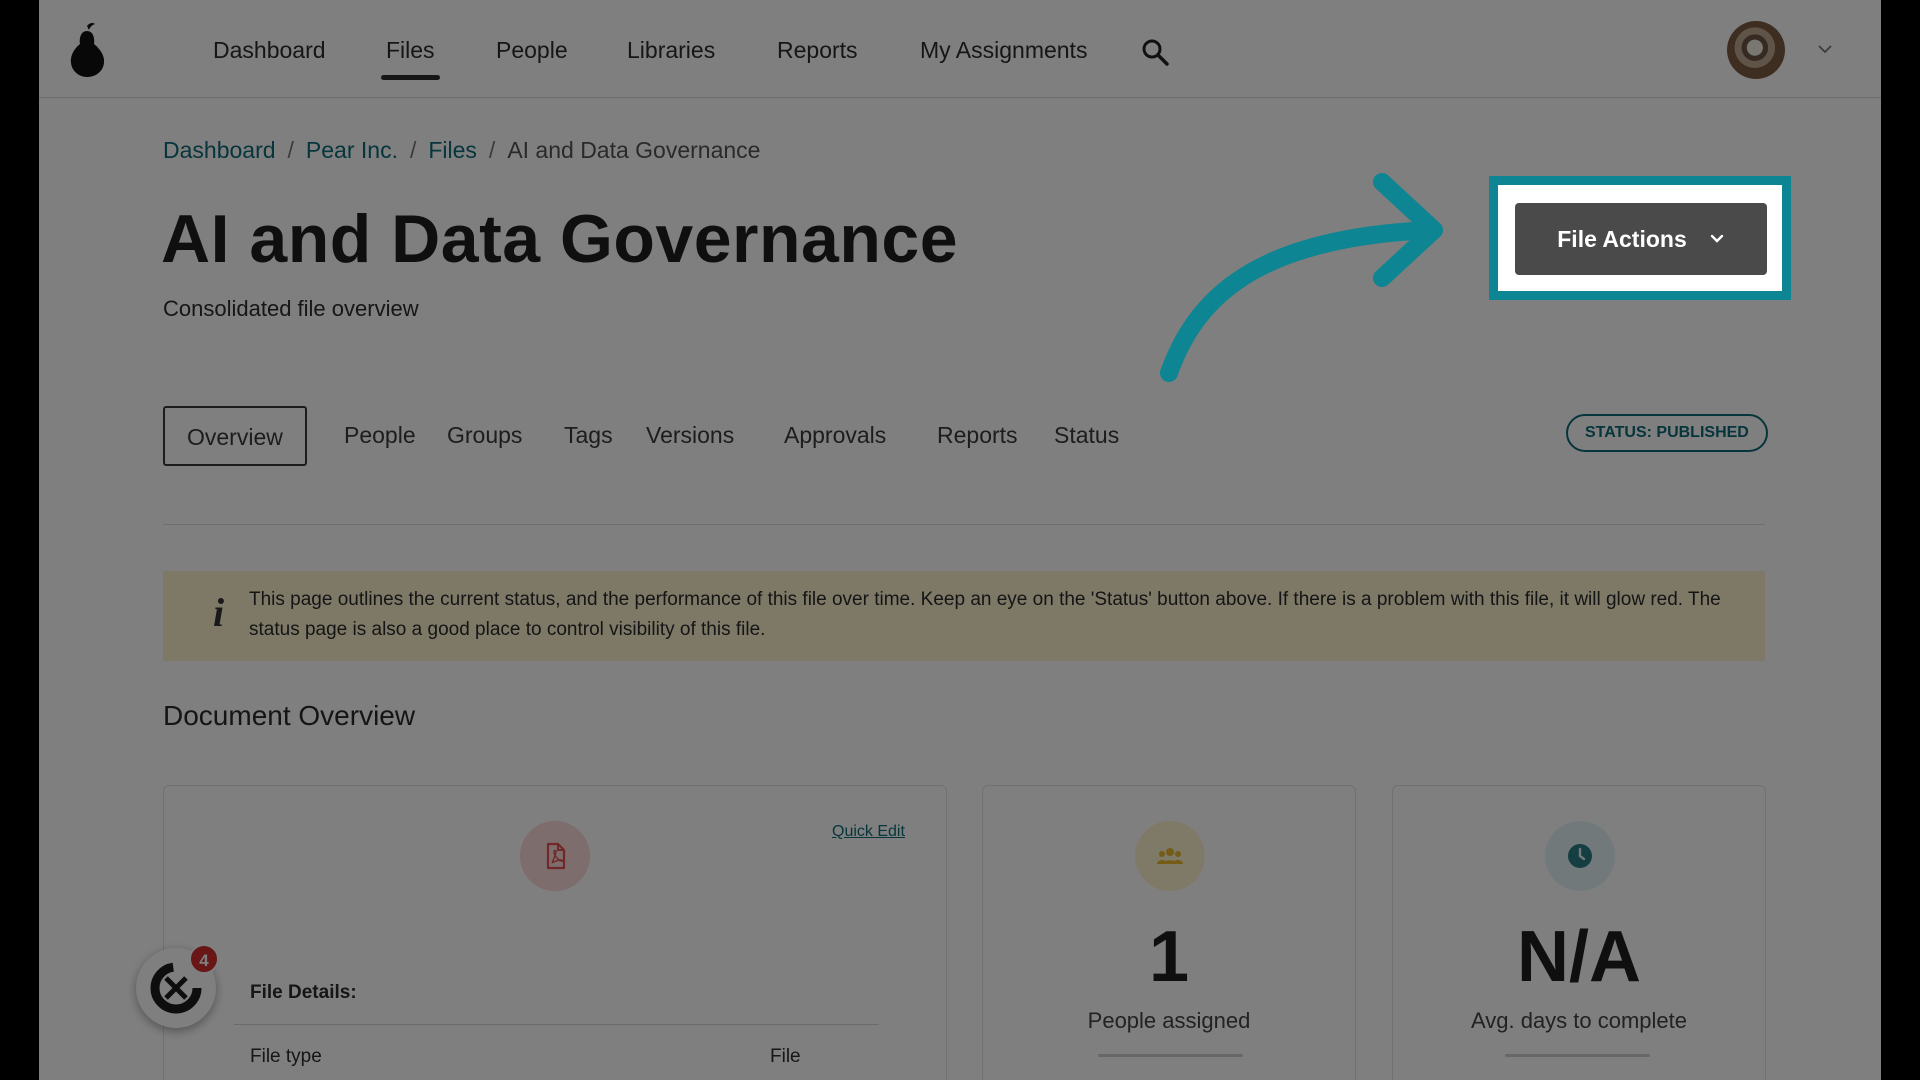 The image size is (1920, 1080). I want to click on file-type-label: File type, so click(286, 1056).